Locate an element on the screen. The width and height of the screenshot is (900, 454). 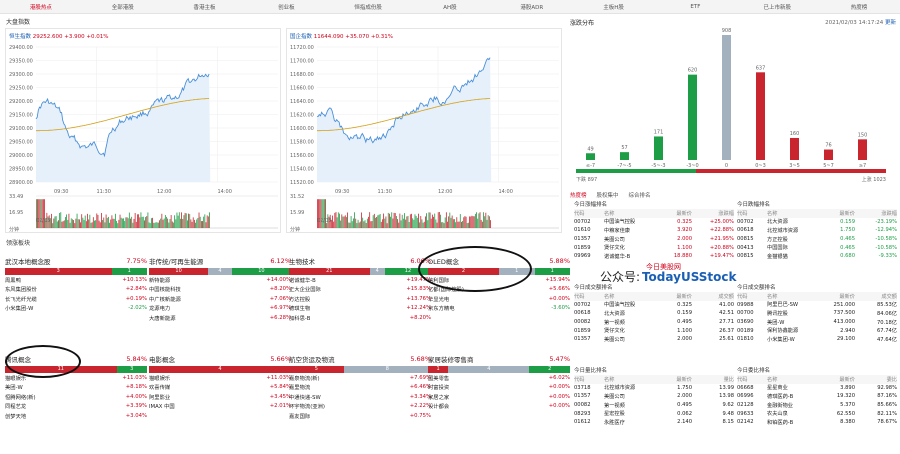
column-header: 最新价 is located at coordinates (684, 213).